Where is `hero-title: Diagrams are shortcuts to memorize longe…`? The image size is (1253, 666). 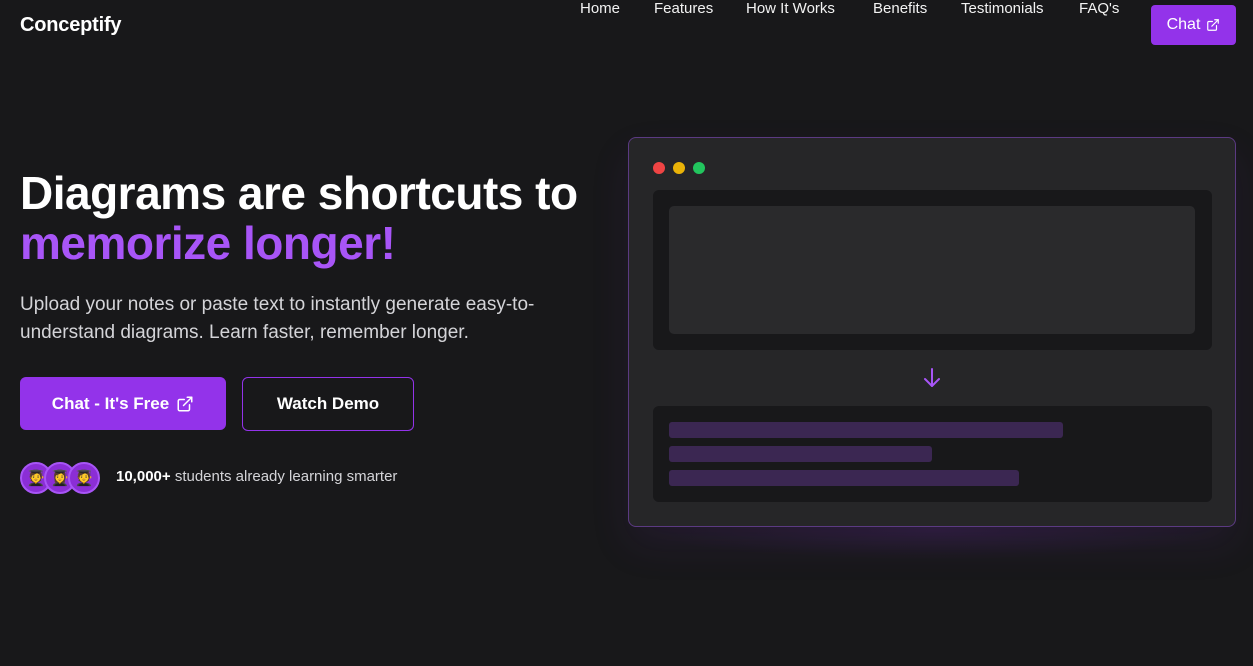 hero-title: Diagrams are shortcuts to memorize longe… is located at coordinates (320, 218).